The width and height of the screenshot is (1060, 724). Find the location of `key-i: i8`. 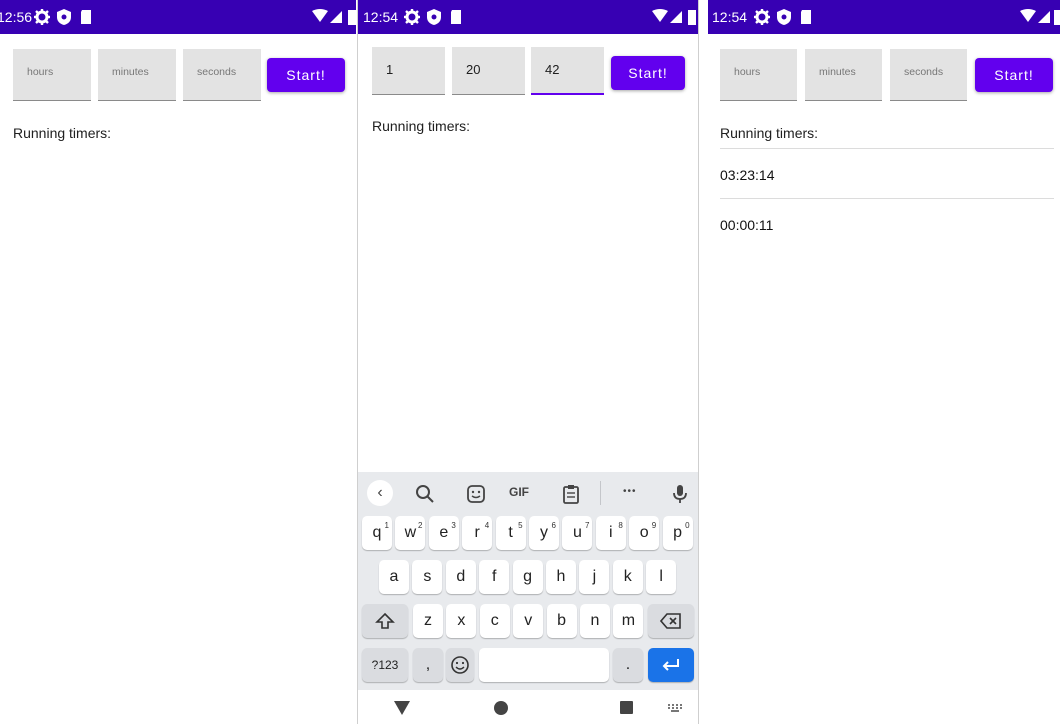

key-i: i8 is located at coordinates (610, 533).